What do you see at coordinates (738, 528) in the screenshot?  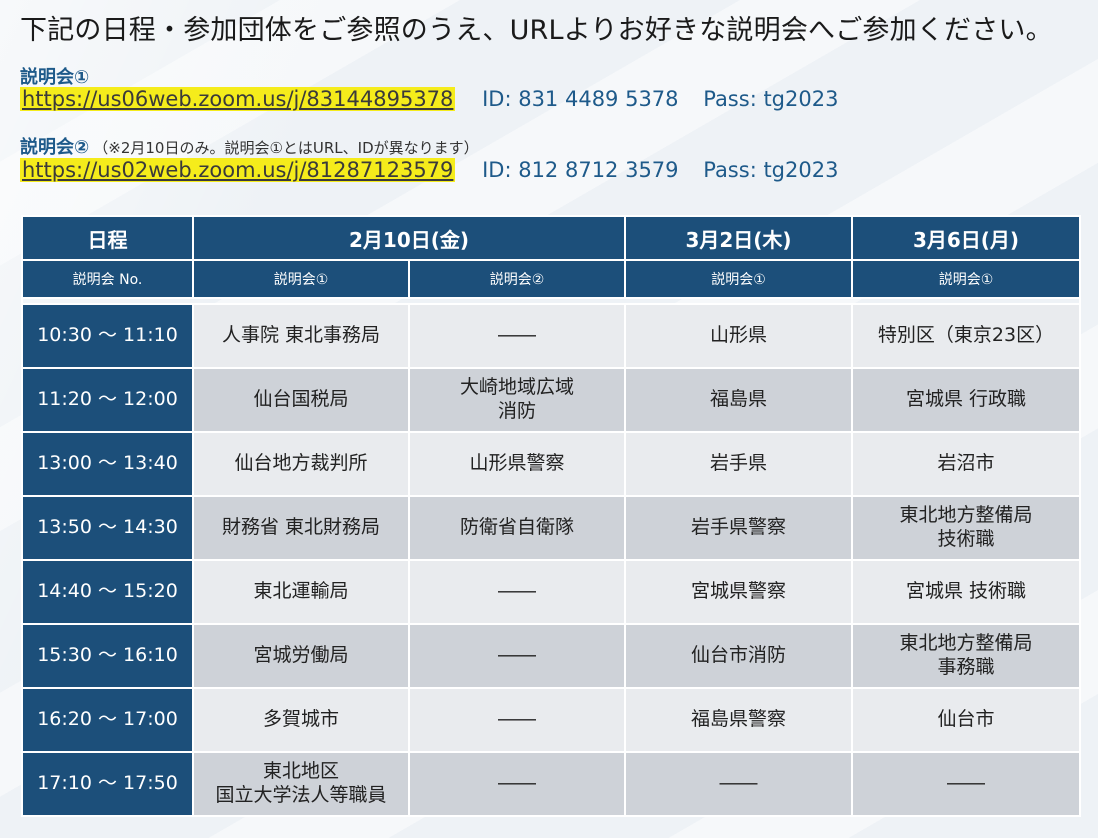 I see `org-cell: 岩手県警察` at bounding box center [738, 528].